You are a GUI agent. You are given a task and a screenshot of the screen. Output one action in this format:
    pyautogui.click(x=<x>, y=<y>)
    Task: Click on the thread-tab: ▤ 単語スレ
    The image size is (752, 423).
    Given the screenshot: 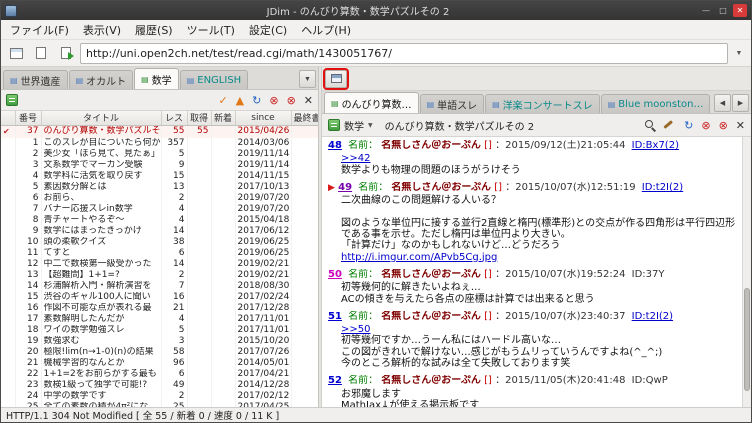 What is the action you would take?
    pyautogui.click(x=452, y=103)
    